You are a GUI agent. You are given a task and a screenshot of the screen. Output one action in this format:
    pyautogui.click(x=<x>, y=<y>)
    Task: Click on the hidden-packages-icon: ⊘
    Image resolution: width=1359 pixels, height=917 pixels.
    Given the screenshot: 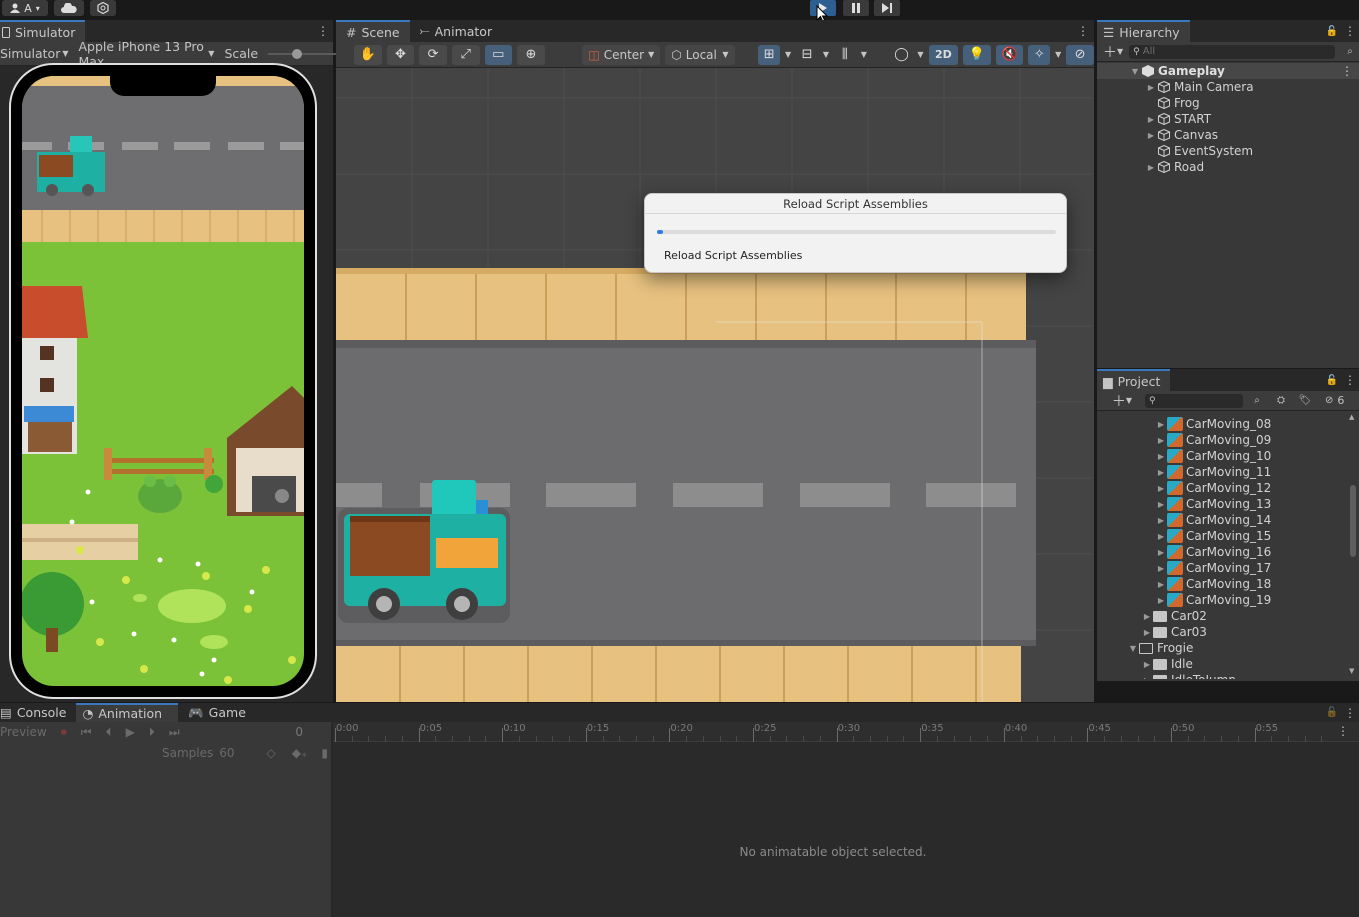 What is the action you would take?
    pyautogui.click(x=1329, y=400)
    